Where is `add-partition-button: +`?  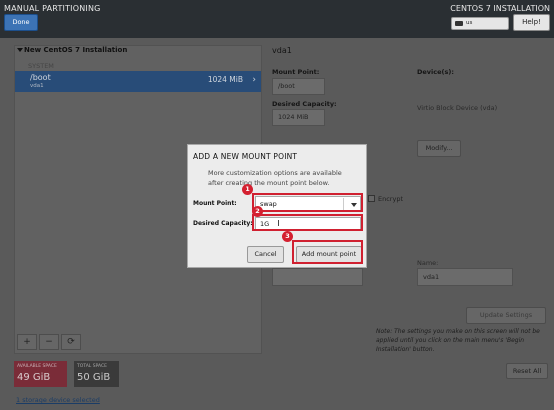 add-partition-button: + is located at coordinates (27, 342).